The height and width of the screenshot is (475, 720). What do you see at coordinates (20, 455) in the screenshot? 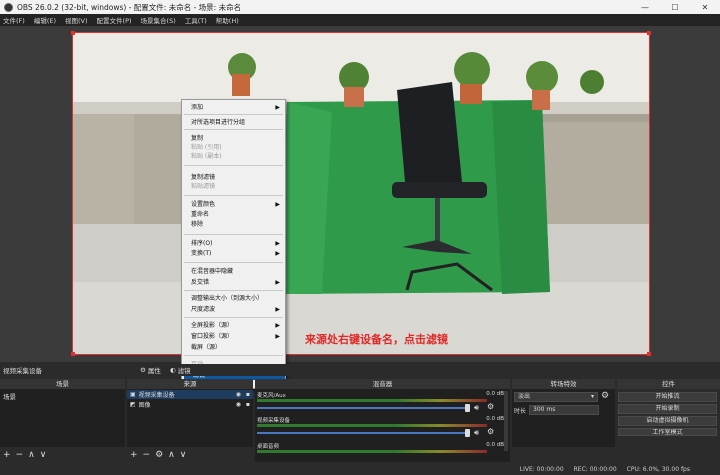
I see `remove-scene-button: −` at bounding box center [20, 455].